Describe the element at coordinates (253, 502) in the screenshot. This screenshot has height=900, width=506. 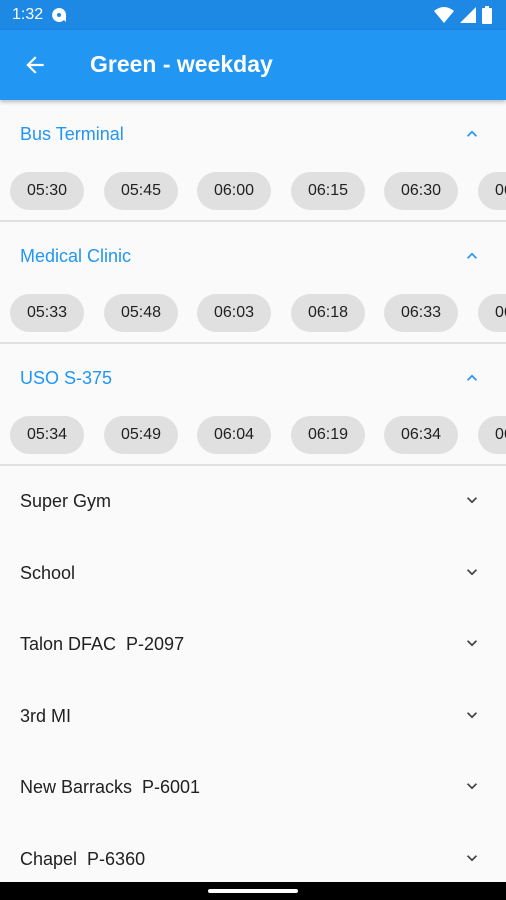
I see `stop-row-super-gym: Super Gym` at that location.